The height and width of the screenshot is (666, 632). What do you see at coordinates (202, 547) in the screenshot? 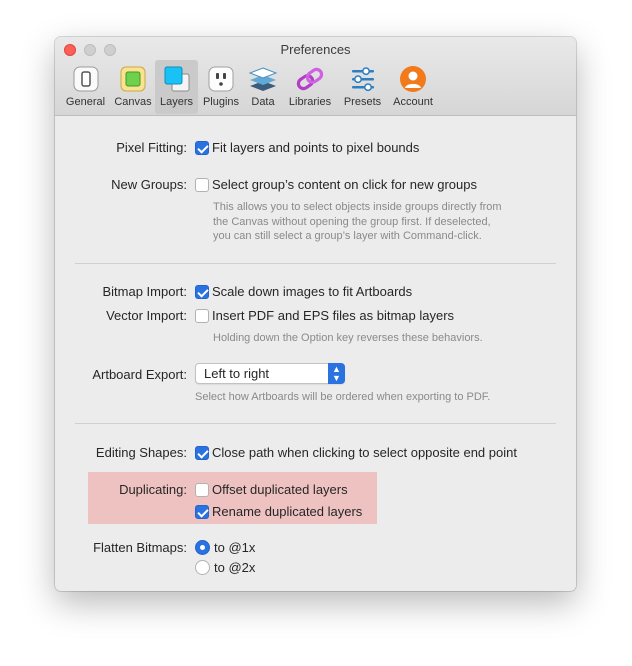
I see `flatten-1x-radio` at bounding box center [202, 547].